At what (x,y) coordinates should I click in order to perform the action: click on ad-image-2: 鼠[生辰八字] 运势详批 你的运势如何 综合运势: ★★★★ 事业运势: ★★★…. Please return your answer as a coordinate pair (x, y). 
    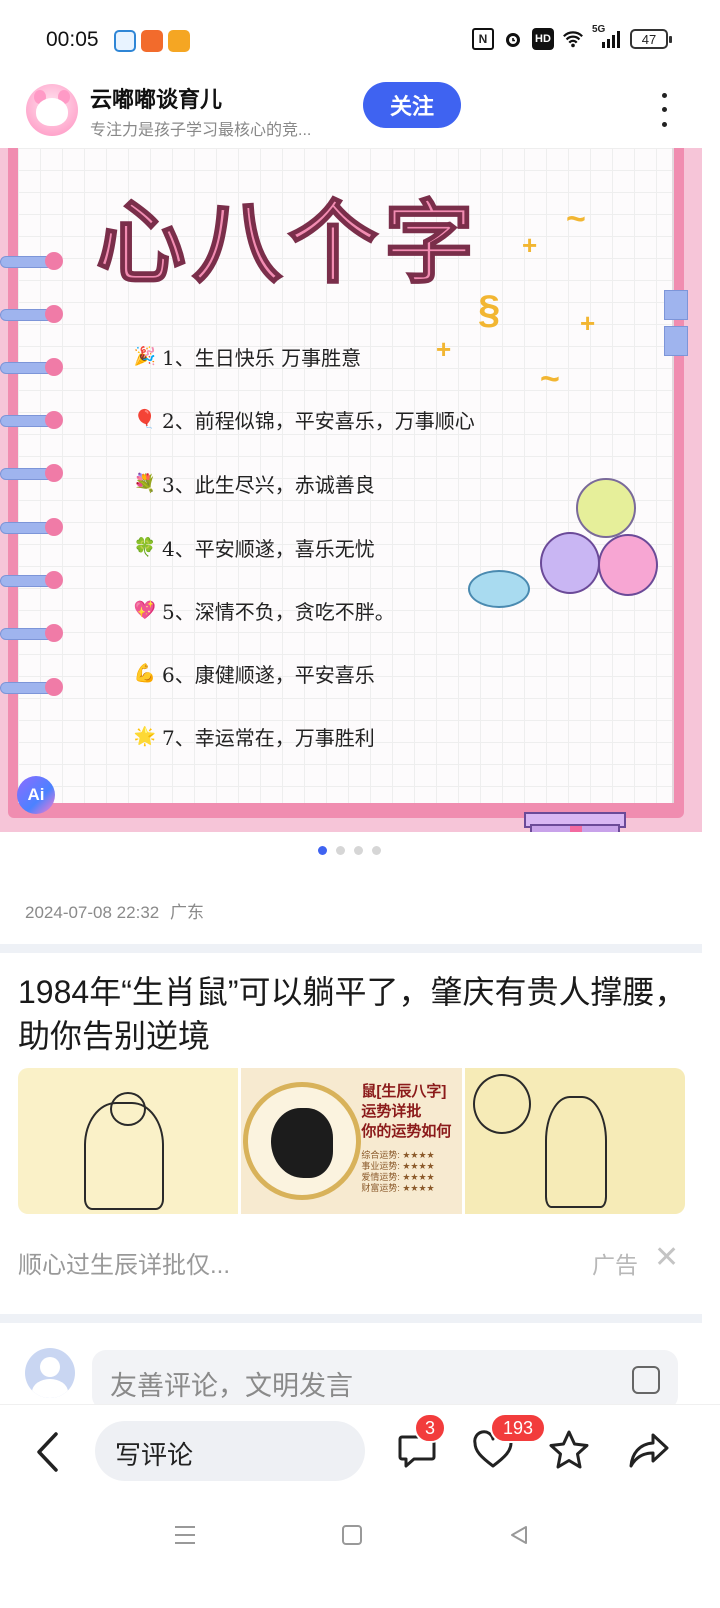
    Looking at the image, I should click on (351, 1141).